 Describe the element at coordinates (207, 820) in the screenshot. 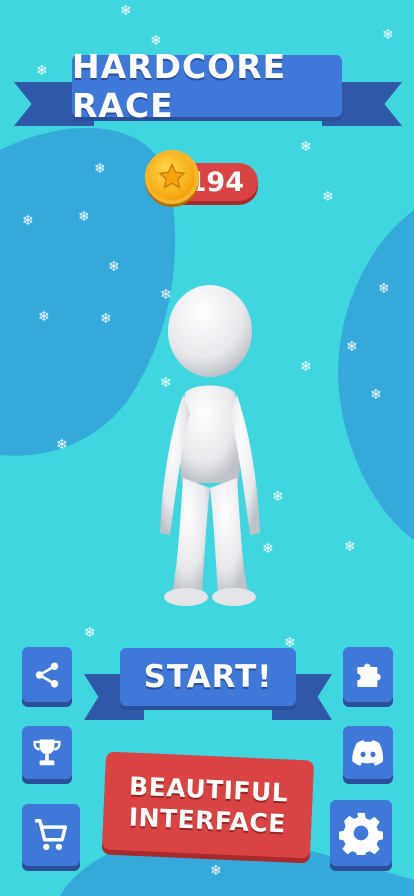

I see `feature-line-2: INTERFACE` at that location.